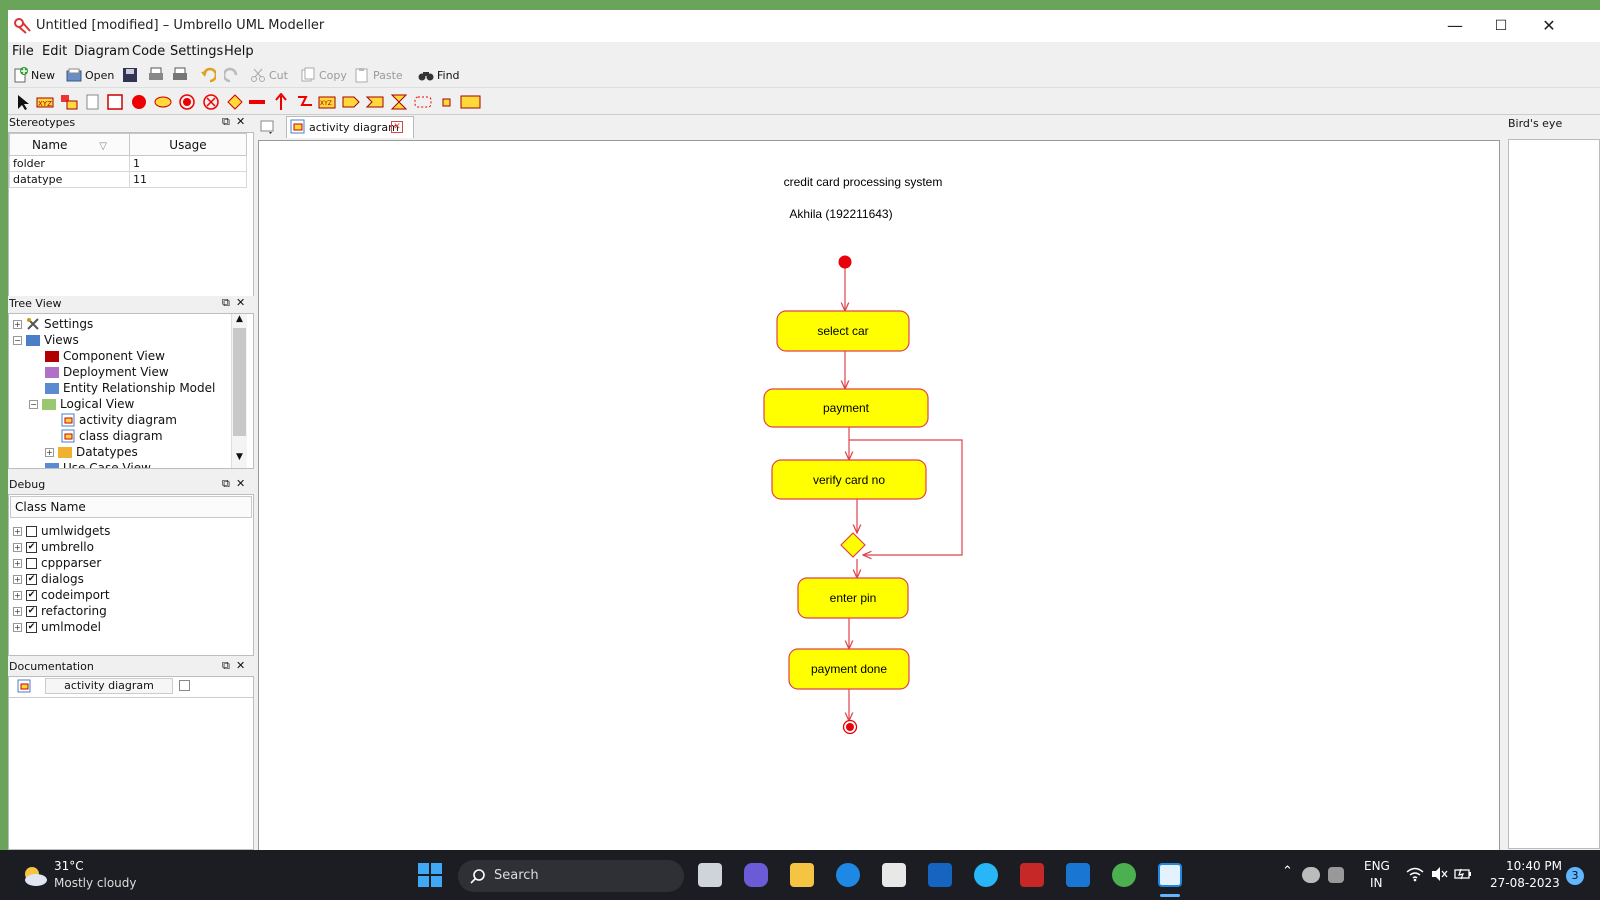  I want to click on debug-item: + ✔ umbrello, so click(53, 547).